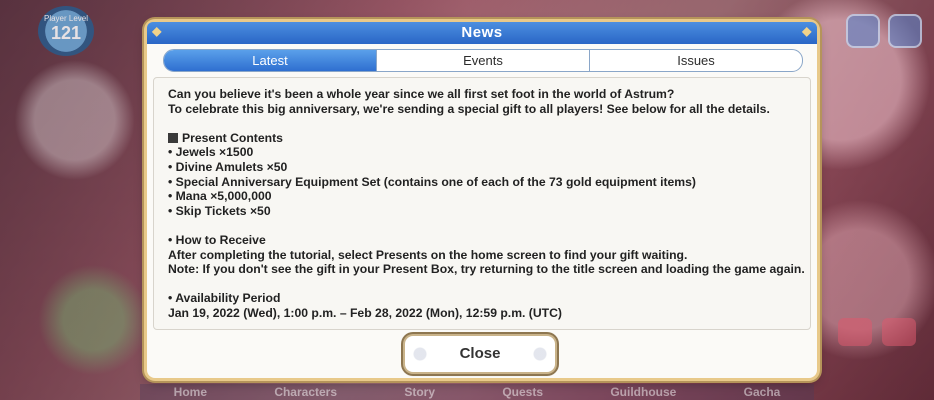 The image size is (934, 400). What do you see at coordinates (480, 354) in the screenshot?
I see `close-button: Close` at bounding box center [480, 354].